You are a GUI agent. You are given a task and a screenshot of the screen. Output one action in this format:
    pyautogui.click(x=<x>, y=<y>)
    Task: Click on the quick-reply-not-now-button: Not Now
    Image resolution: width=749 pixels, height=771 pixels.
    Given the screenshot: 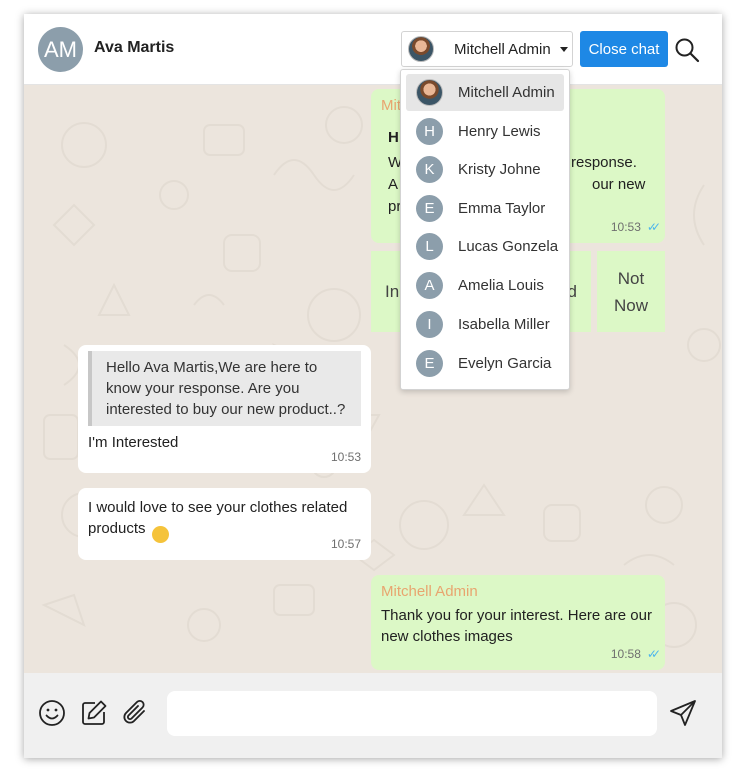 What is the action you would take?
    pyautogui.click(x=631, y=291)
    